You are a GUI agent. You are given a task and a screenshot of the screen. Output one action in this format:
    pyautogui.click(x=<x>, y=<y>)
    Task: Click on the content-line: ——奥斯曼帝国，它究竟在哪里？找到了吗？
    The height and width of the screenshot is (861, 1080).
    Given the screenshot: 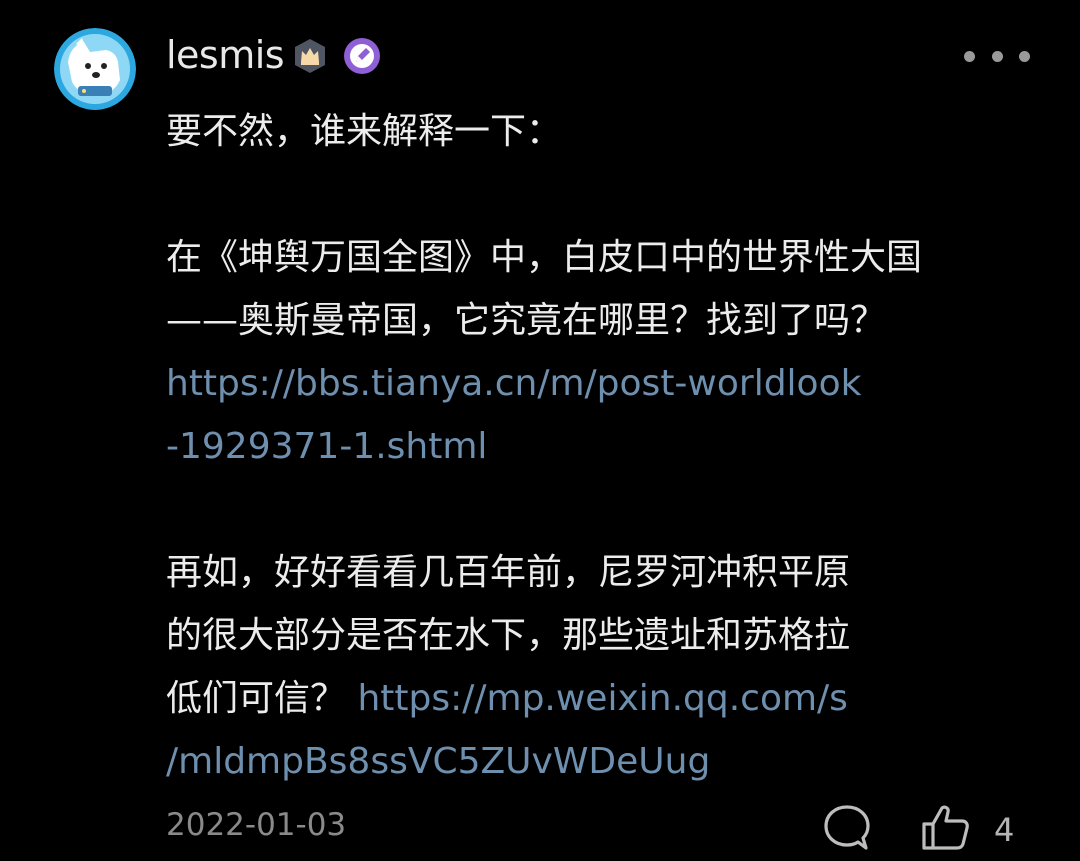 What is the action you would take?
    pyautogui.click(x=586, y=320)
    